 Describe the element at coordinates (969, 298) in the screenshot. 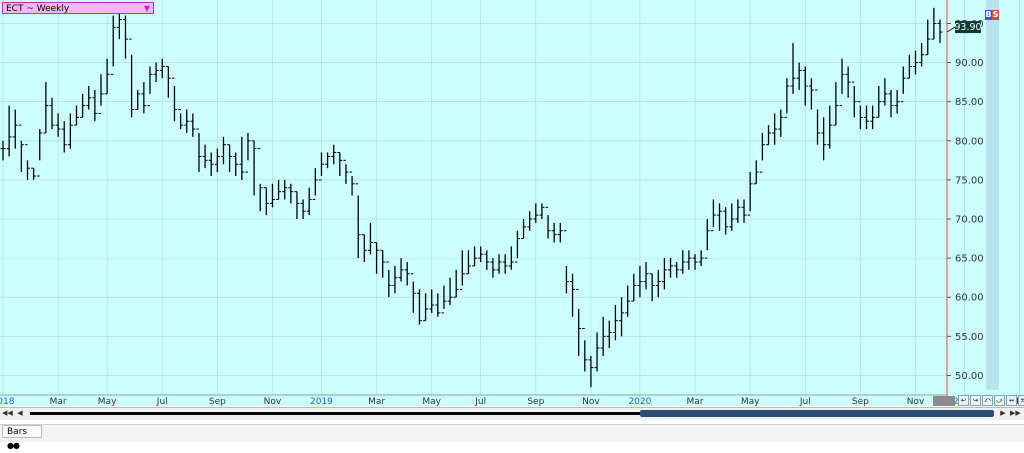

I see `price-tick-label: 60.00` at that location.